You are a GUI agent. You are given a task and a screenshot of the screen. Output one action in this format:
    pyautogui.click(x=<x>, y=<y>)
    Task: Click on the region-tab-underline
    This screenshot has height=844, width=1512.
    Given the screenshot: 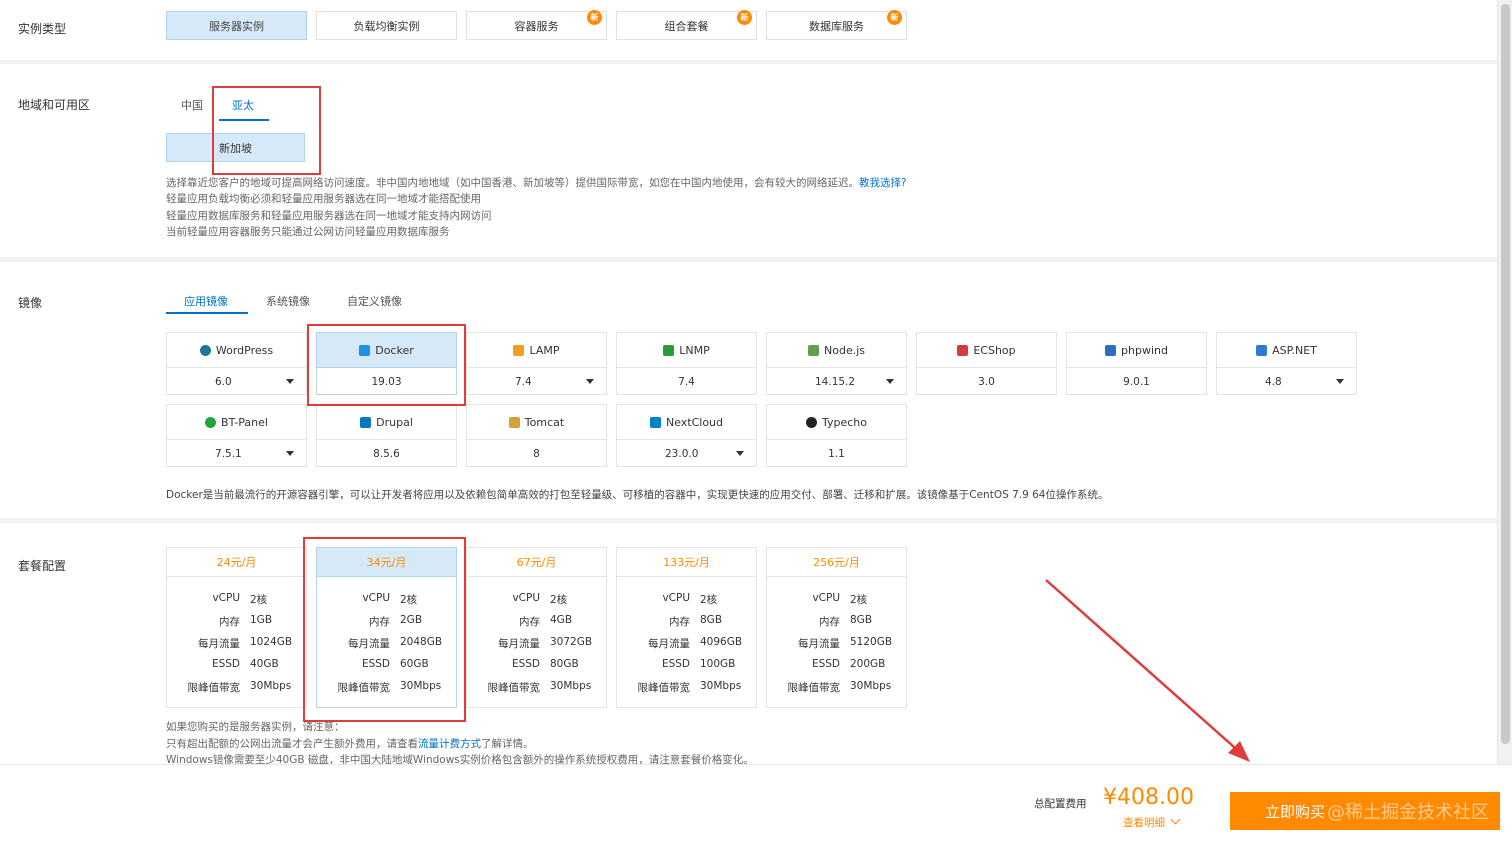 What is the action you would take?
    pyautogui.click(x=244, y=120)
    